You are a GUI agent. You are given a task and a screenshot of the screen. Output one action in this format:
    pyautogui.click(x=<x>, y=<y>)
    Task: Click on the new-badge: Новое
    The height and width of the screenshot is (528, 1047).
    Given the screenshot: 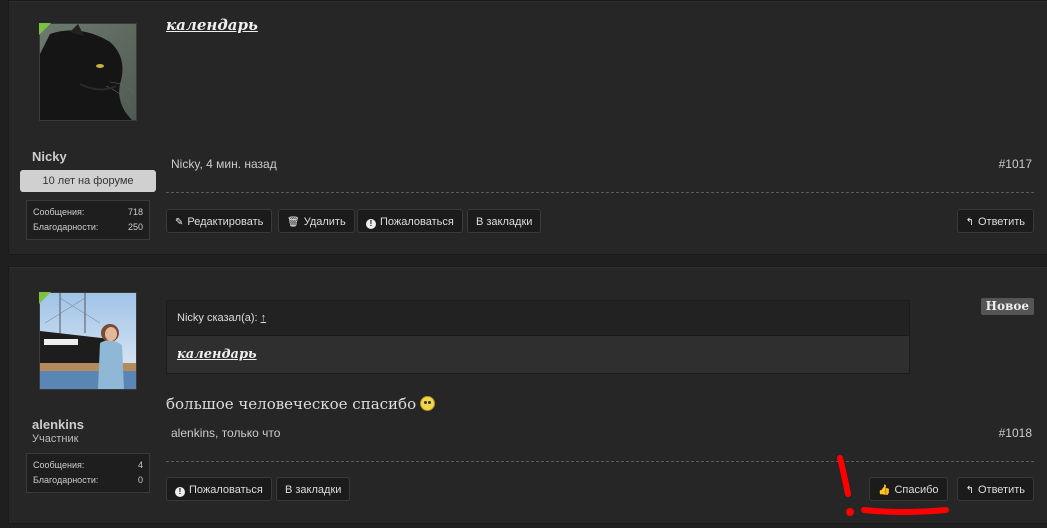 What is the action you would take?
    pyautogui.click(x=1007, y=306)
    